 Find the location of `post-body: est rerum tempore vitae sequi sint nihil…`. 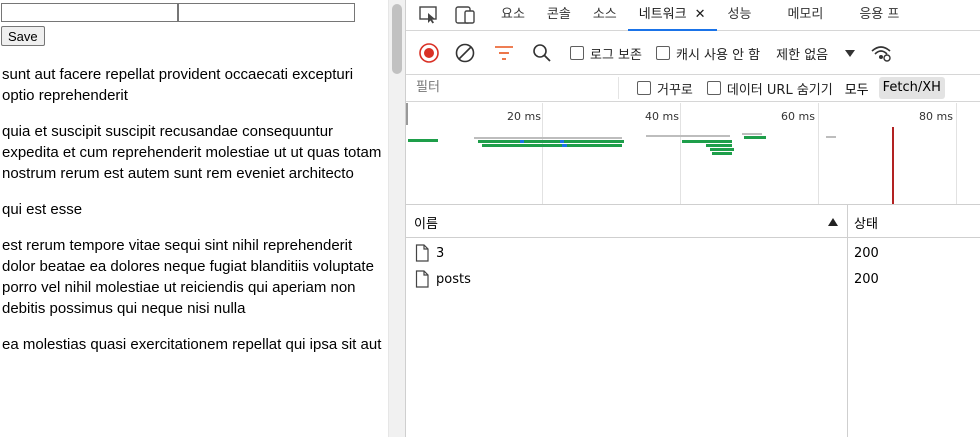

post-body: est rerum tempore vitae sequi sint nihil… is located at coordinates (188, 277).